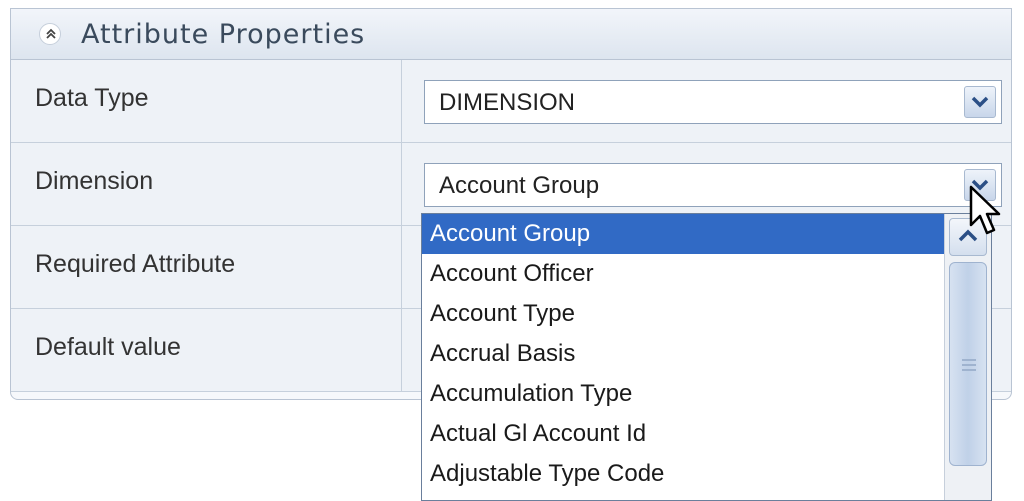 The width and height of the screenshot is (1024, 501). I want to click on required-attribute-label: Required Attribute, so click(135, 264).